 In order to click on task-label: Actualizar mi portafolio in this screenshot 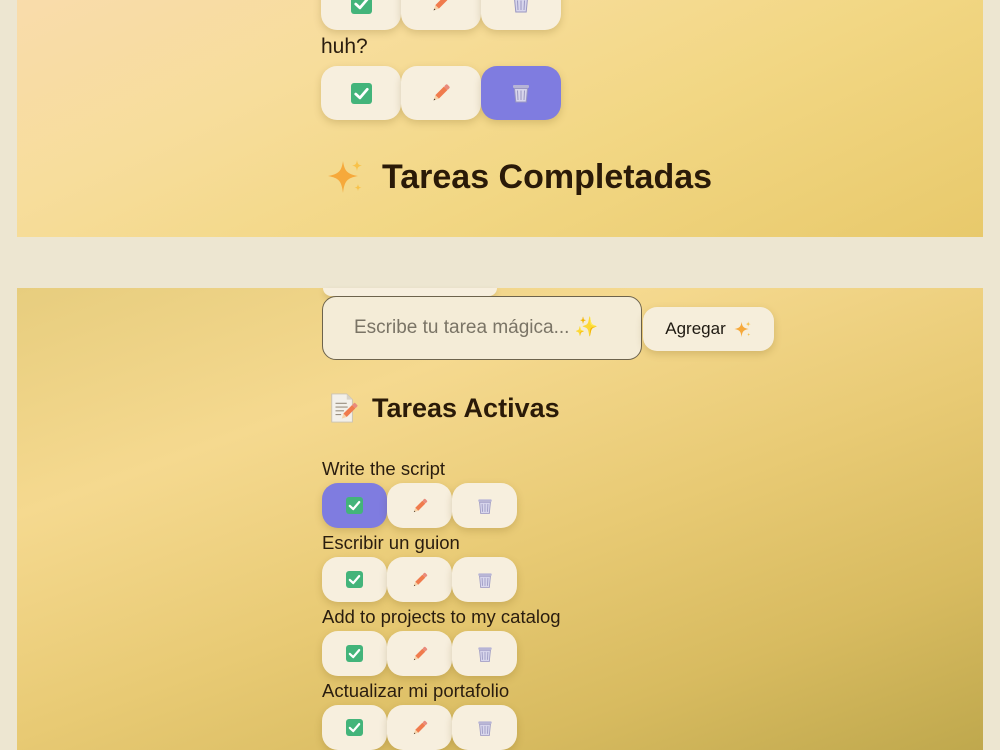, I will do `click(416, 690)`.